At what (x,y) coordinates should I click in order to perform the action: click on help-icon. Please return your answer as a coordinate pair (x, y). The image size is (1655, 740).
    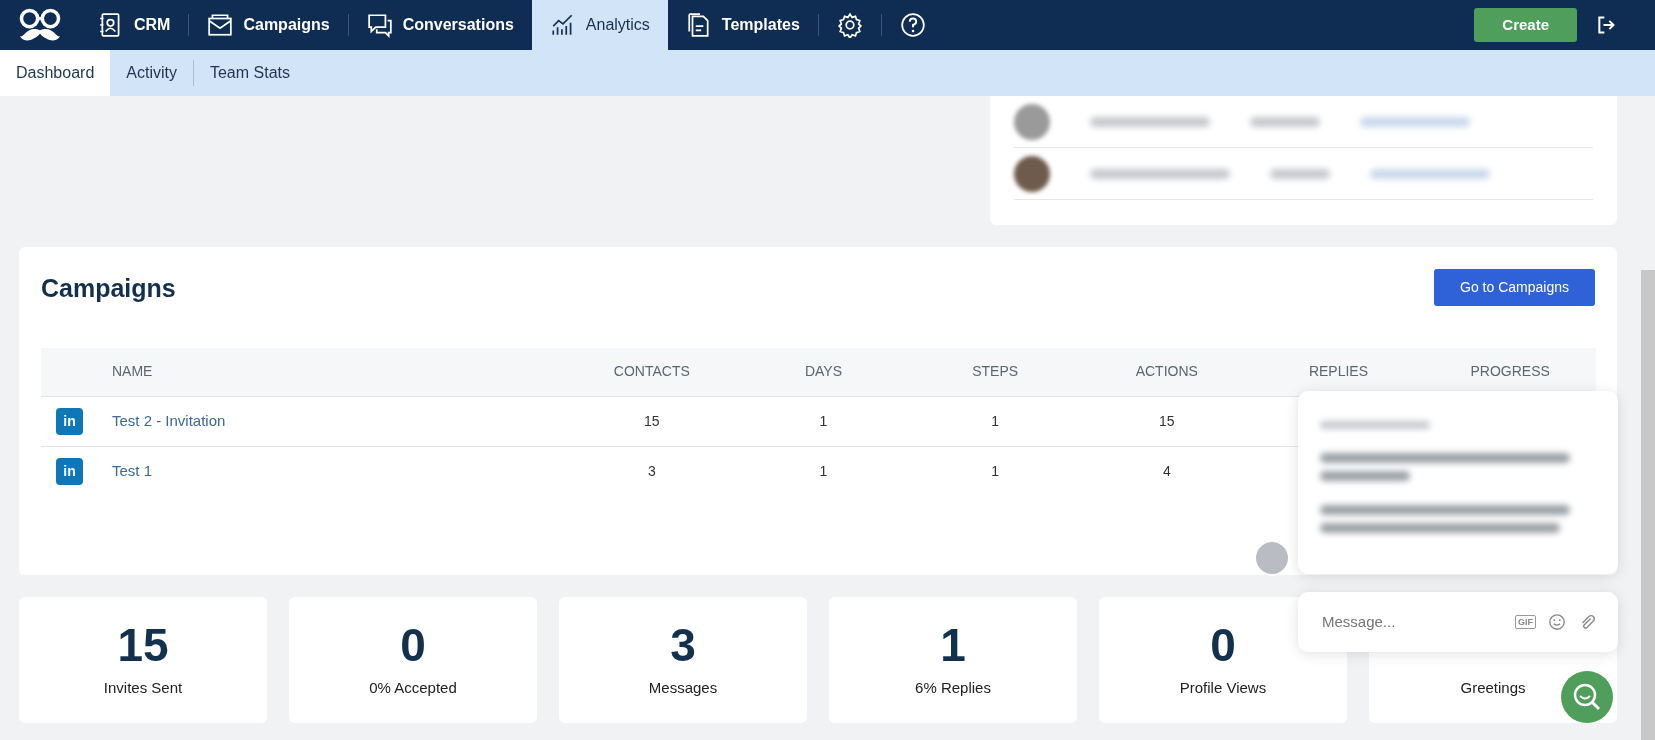
    Looking at the image, I should click on (912, 25).